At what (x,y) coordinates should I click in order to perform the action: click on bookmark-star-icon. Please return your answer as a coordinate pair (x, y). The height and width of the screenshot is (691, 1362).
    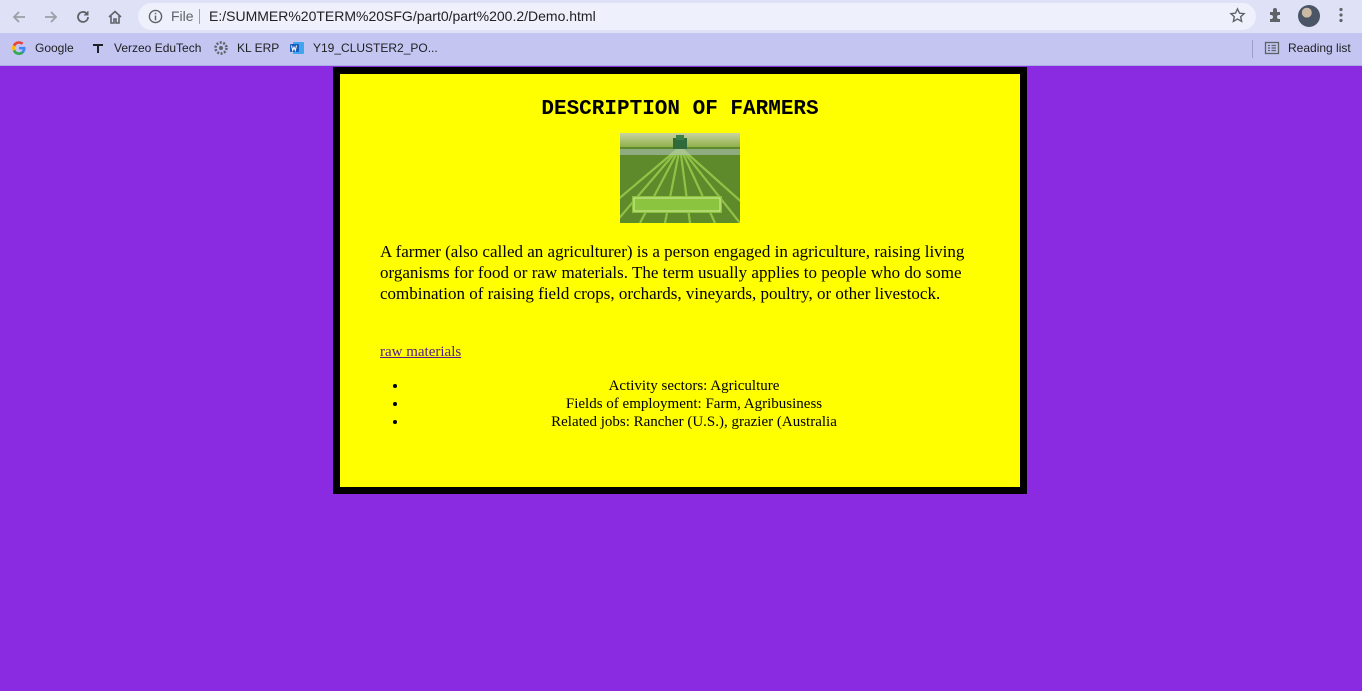
    Looking at the image, I should click on (1237, 18).